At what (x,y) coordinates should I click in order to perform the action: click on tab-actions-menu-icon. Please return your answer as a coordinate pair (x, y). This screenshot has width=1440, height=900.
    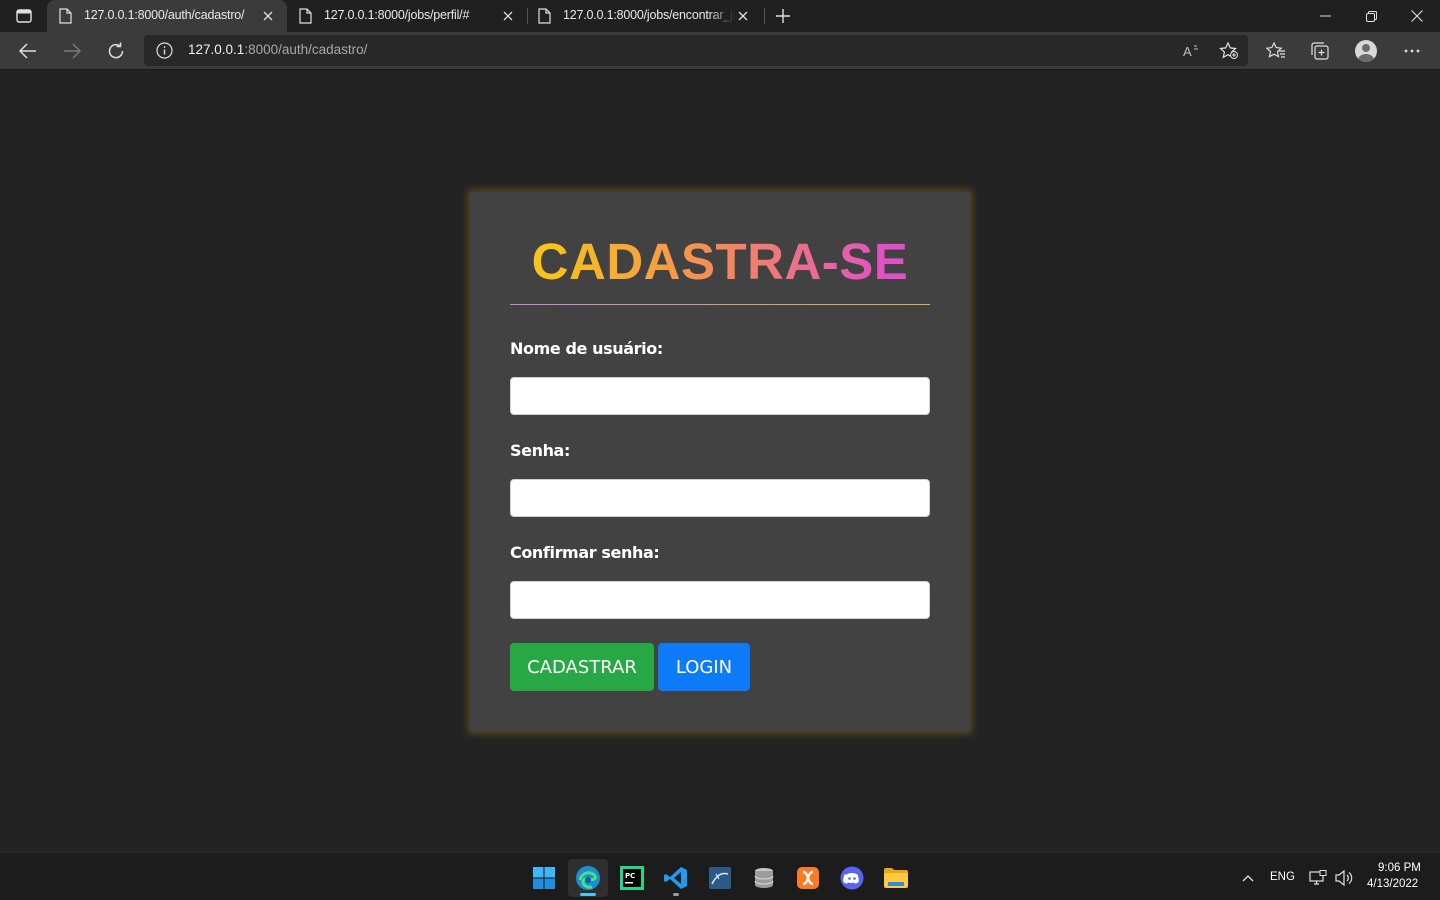
    Looking at the image, I should click on (24, 16).